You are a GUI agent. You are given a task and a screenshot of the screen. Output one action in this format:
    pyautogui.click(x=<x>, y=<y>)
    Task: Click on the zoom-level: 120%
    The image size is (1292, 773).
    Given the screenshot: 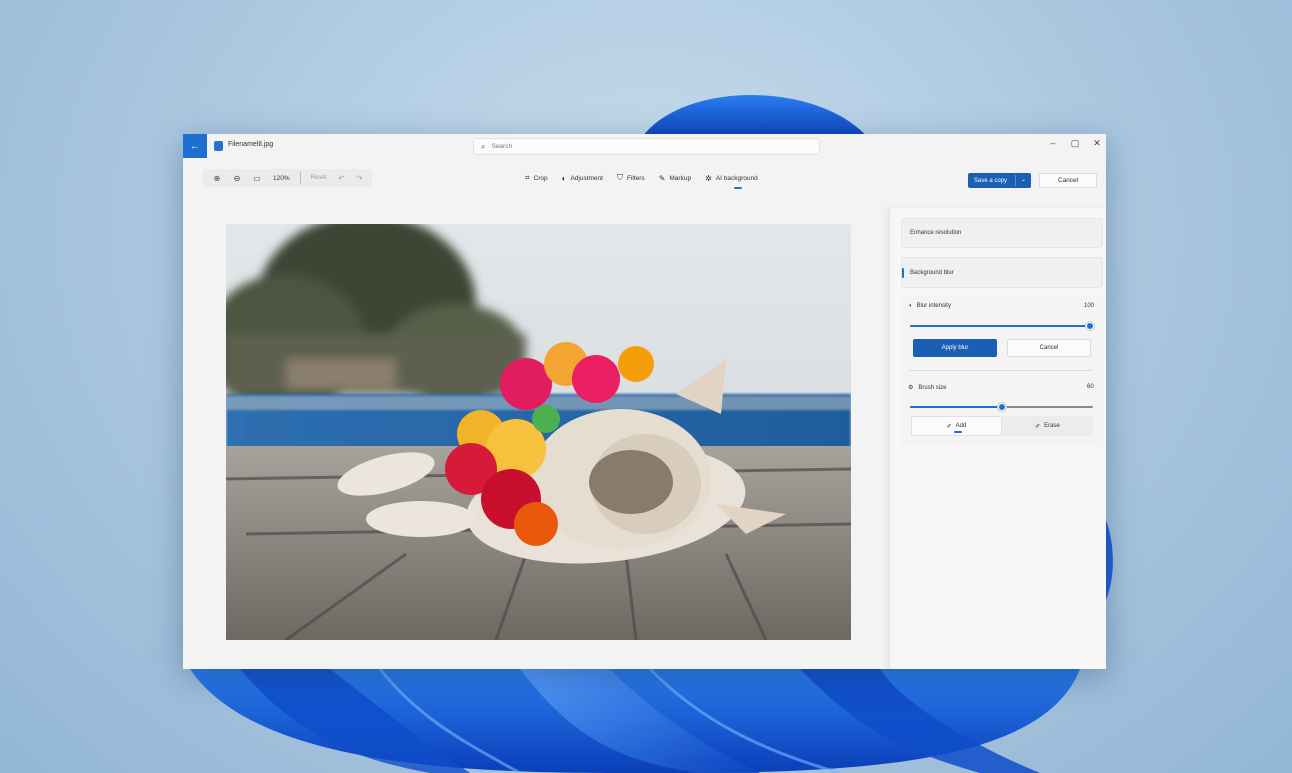 What is the action you would take?
    pyautogui.click(x=281, y=178)
    